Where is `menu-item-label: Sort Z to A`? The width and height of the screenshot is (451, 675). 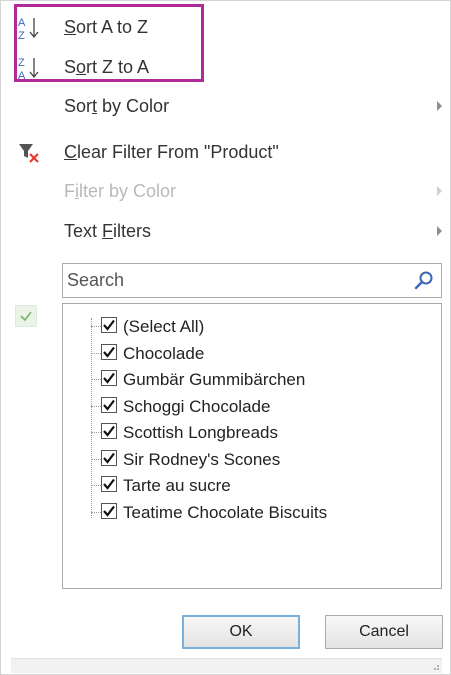 menu-item-label: Sort Z to A is located at coordinates (107, 67).